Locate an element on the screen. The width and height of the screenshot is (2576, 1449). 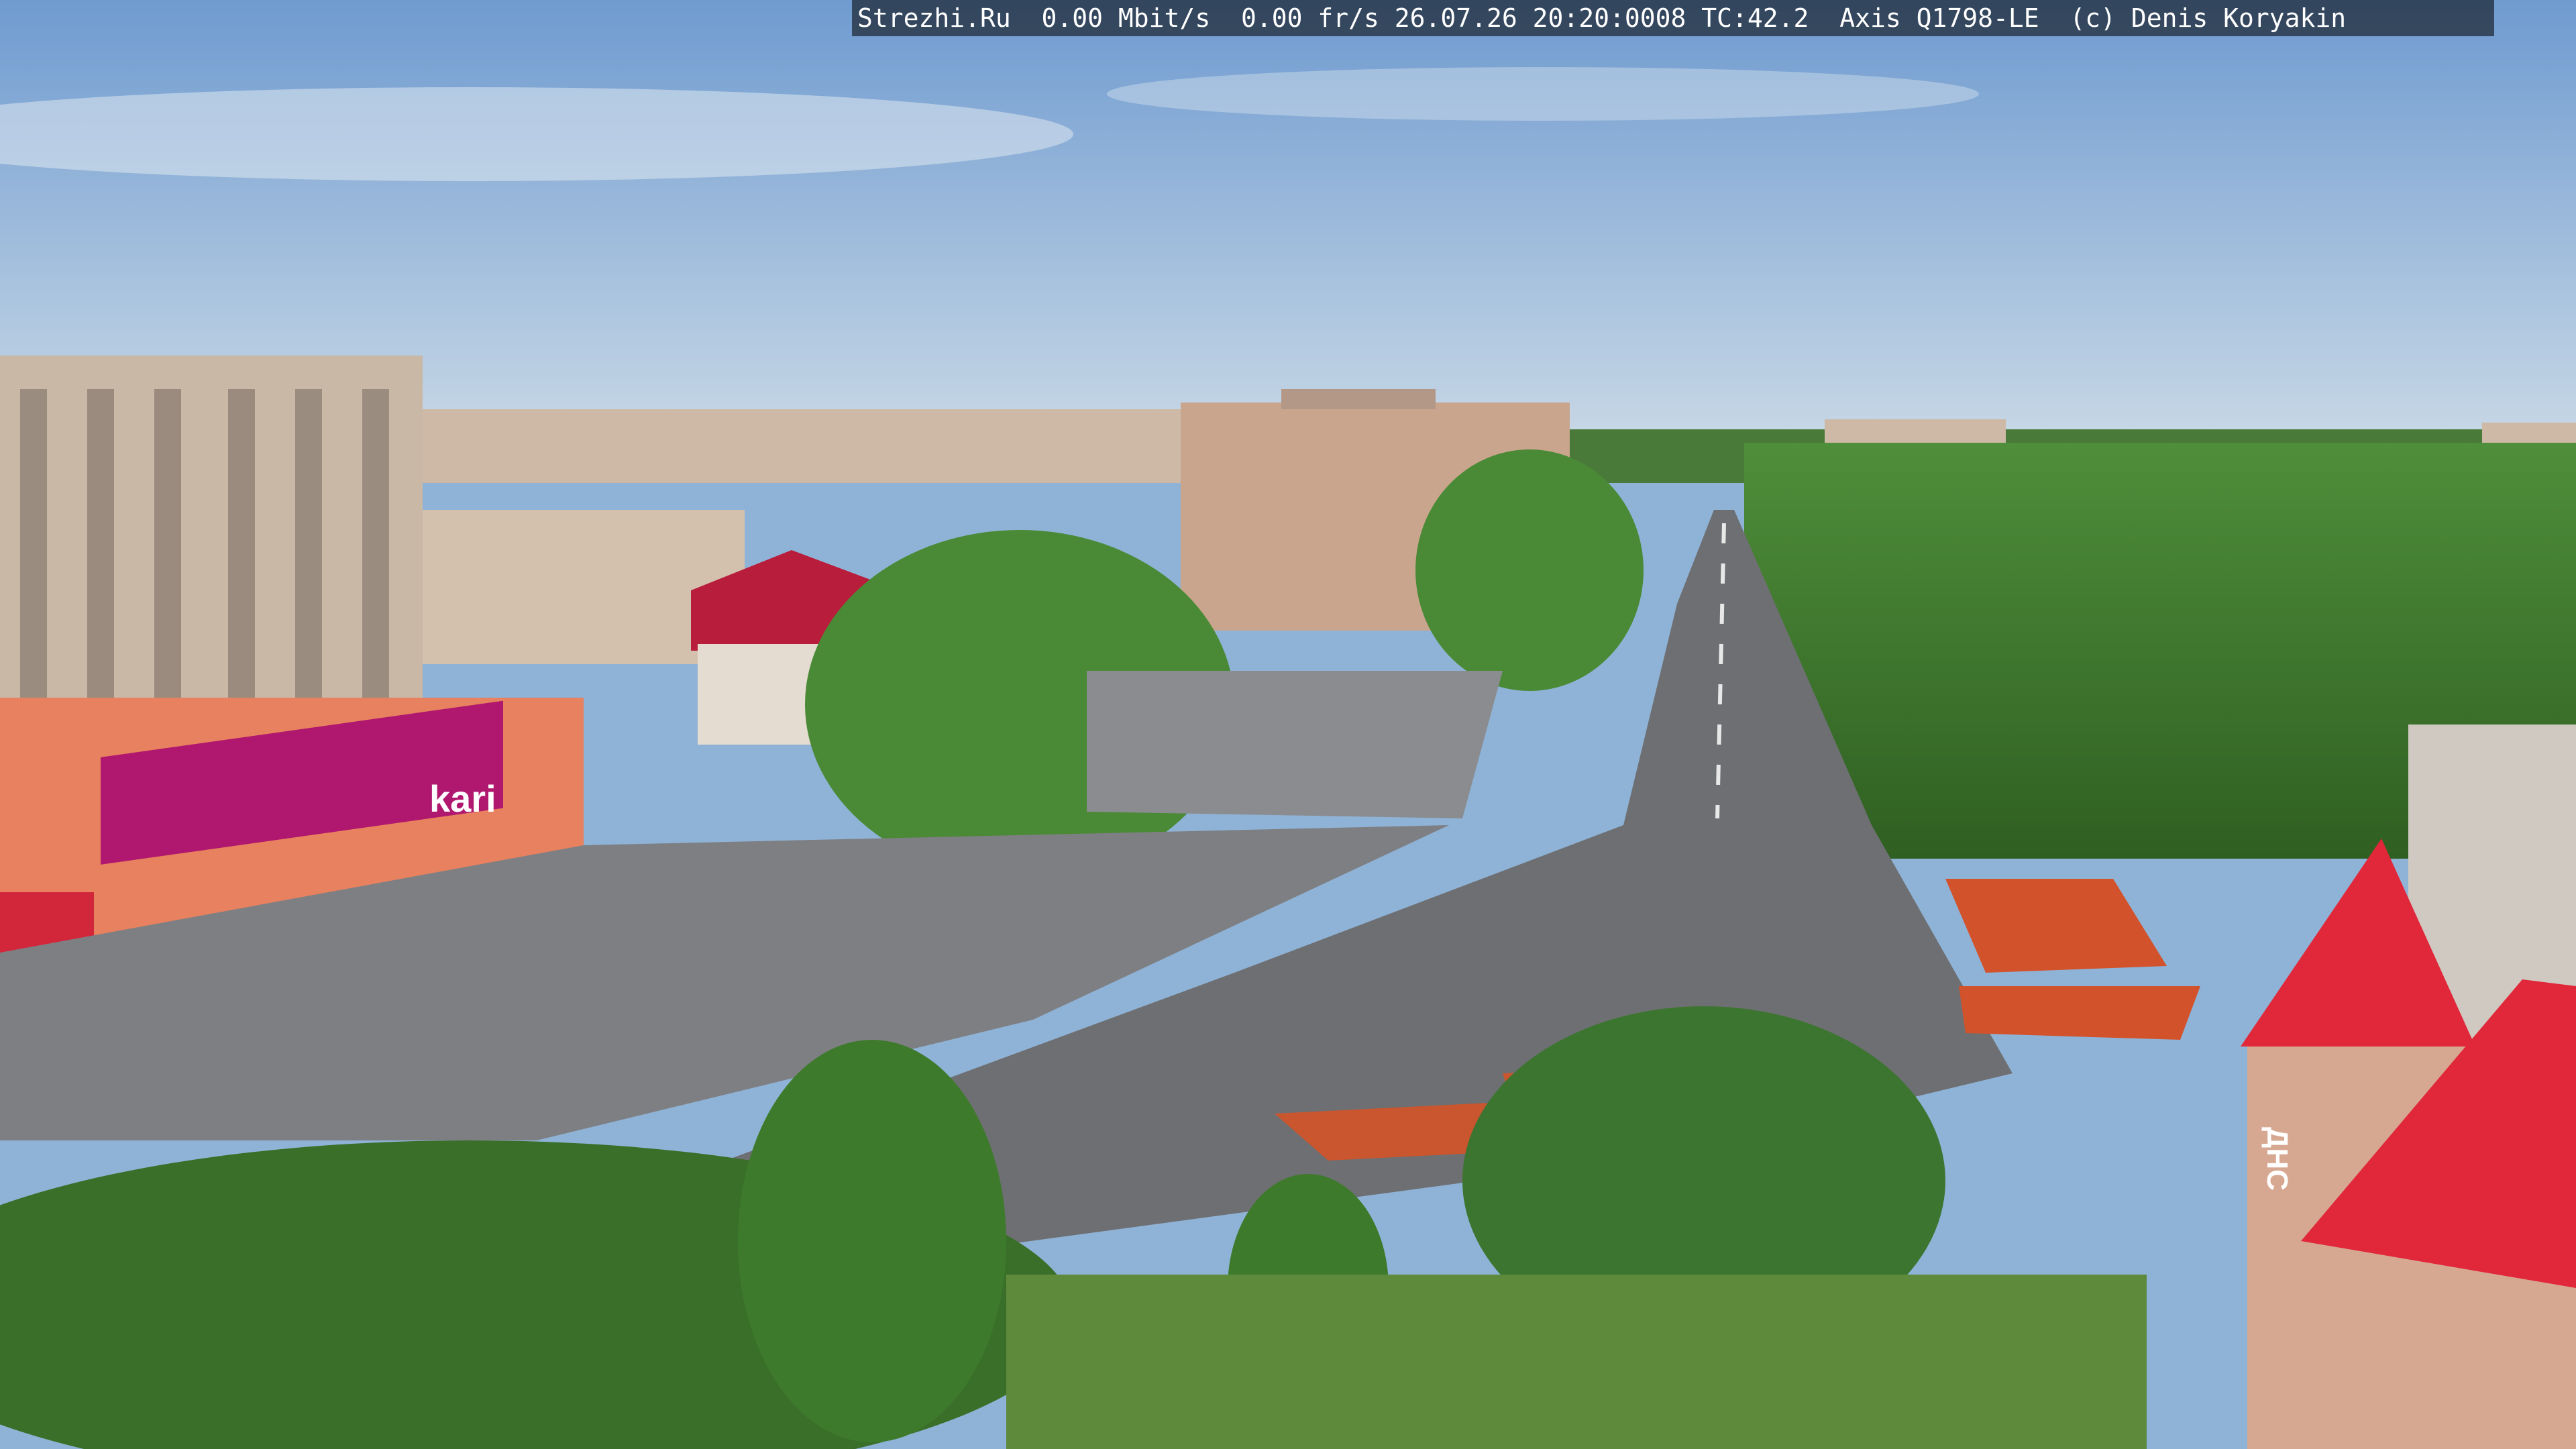
pharmacy-sign: ДНС is located at coordinates (2277, 1159).